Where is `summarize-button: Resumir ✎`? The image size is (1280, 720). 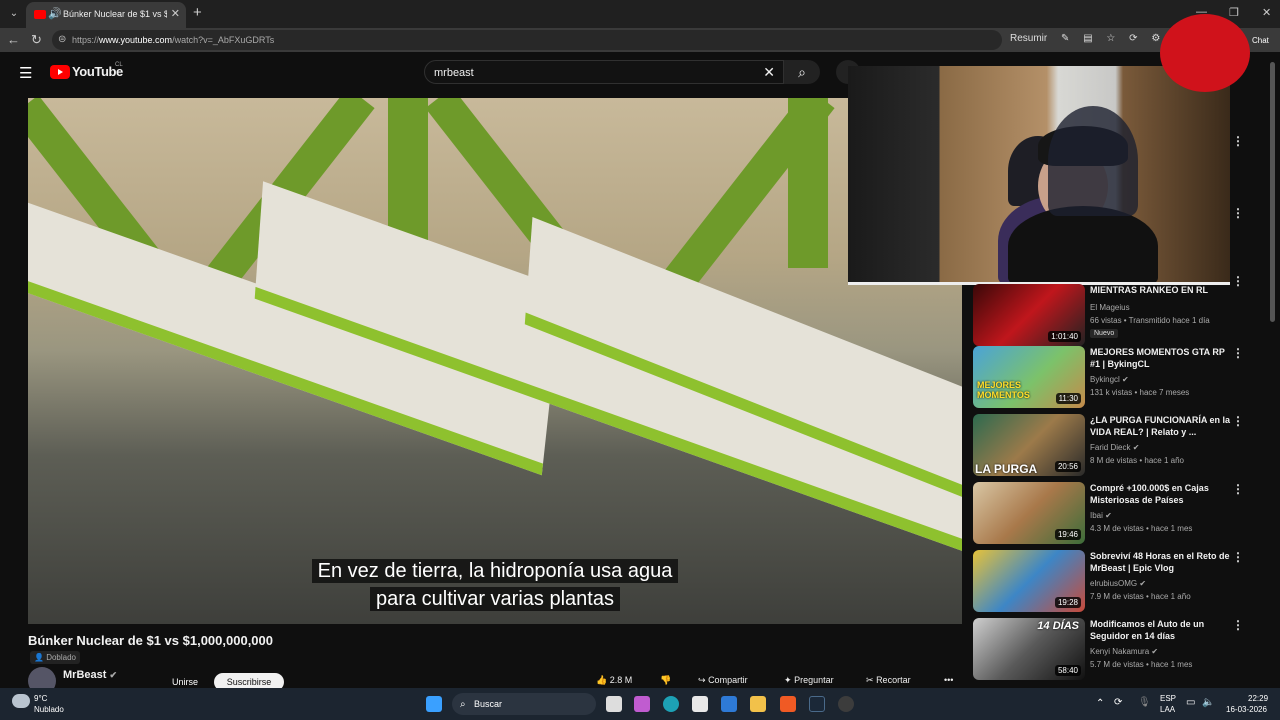 summarize-button: Resumir ✎ is located at coordinates (1039, 38).